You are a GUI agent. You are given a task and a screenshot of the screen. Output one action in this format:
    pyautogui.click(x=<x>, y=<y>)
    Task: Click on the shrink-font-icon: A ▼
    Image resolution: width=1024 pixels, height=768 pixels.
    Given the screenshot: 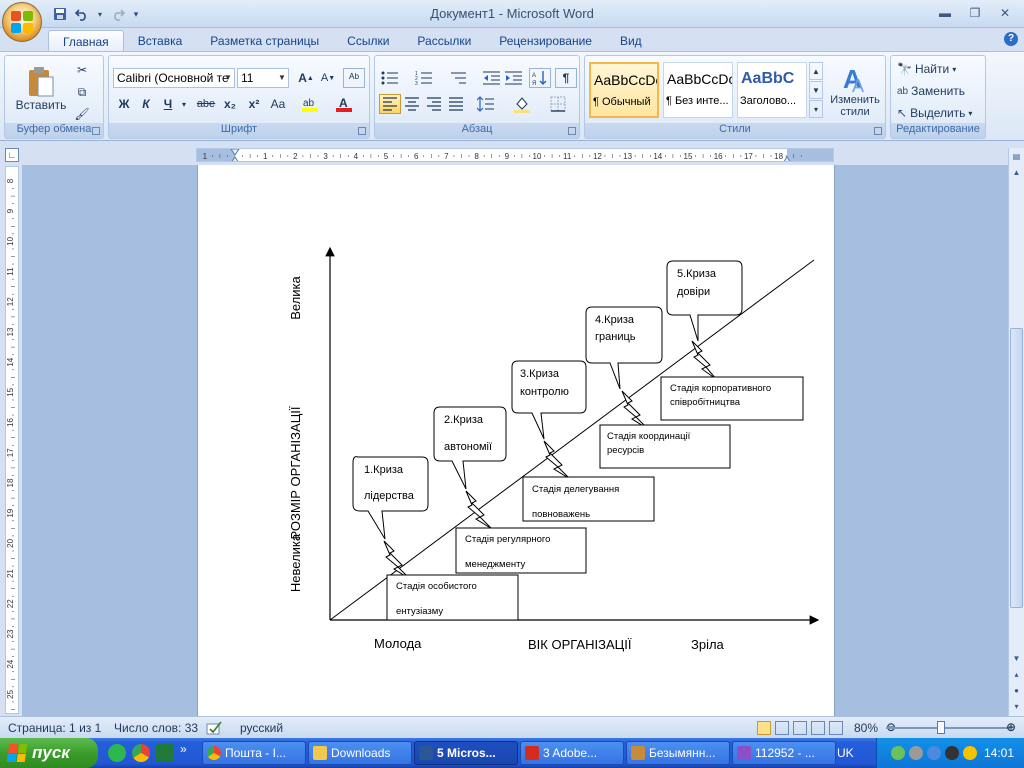 What is the action you would take?
    pyautogui.click(x=328, y=78)
    